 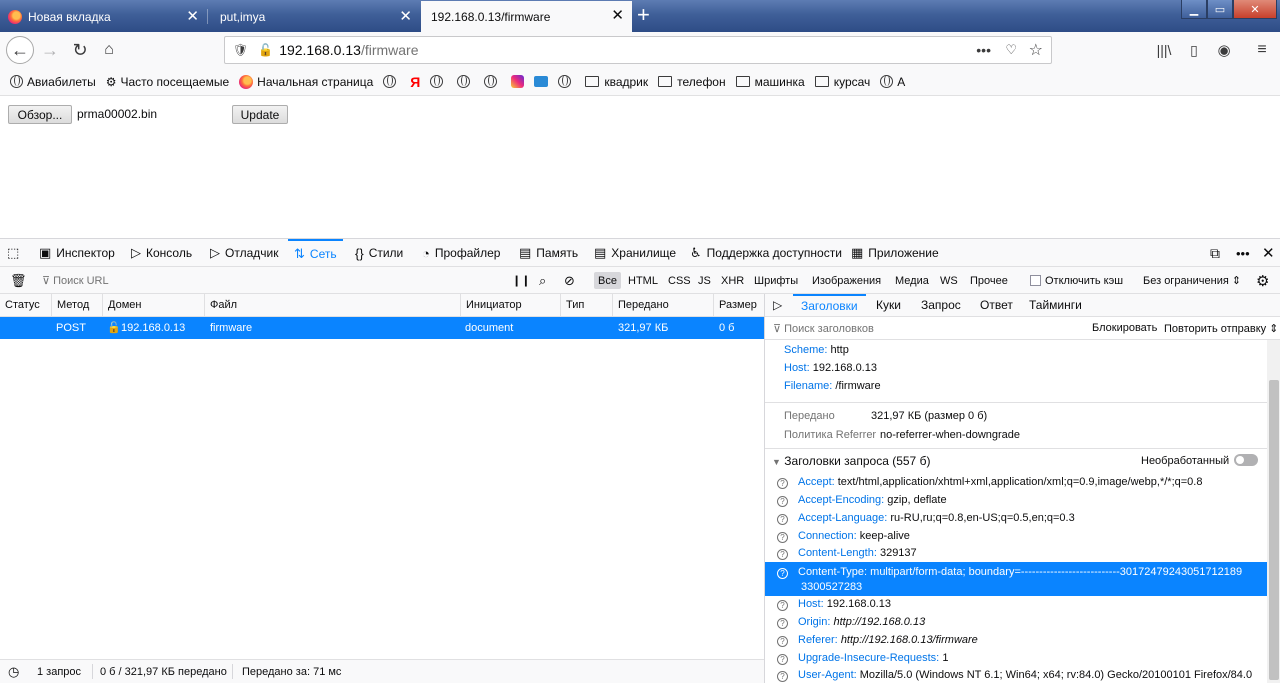 What do you see at coordinates (379, 253) in the screenshot?
I see `tab-style-editor: {} Стили` at bounding box center [379, 253].